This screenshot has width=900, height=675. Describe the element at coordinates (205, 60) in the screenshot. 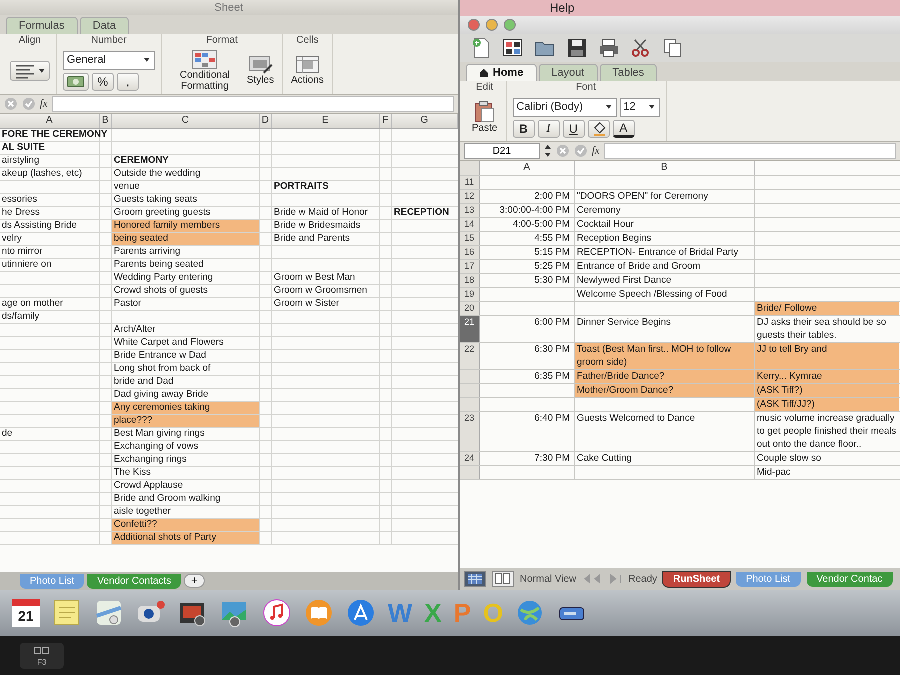

I see `colored-grid-icon` at that location.